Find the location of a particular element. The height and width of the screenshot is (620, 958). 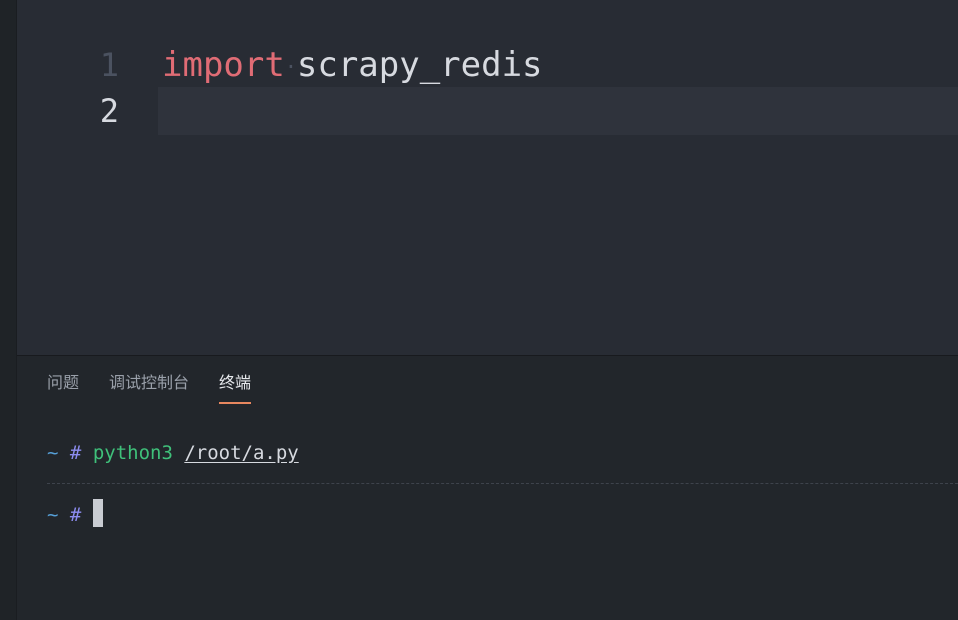

terminal-cursor is located at coordinates (97, 513).